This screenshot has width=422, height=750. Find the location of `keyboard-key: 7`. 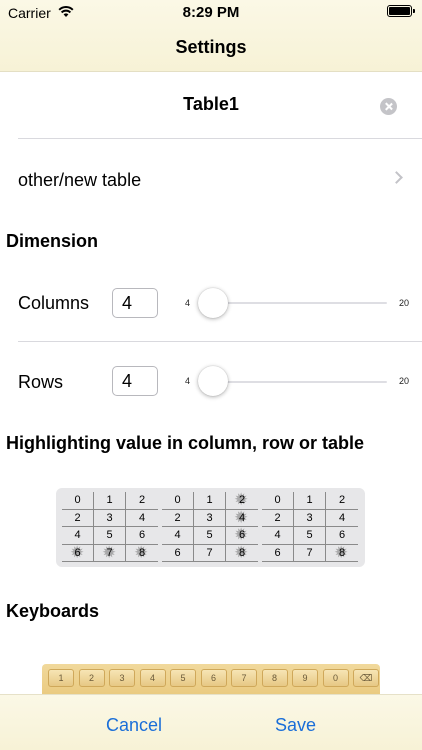

keyboard-key: 7 is located at coordinates (244, 678).